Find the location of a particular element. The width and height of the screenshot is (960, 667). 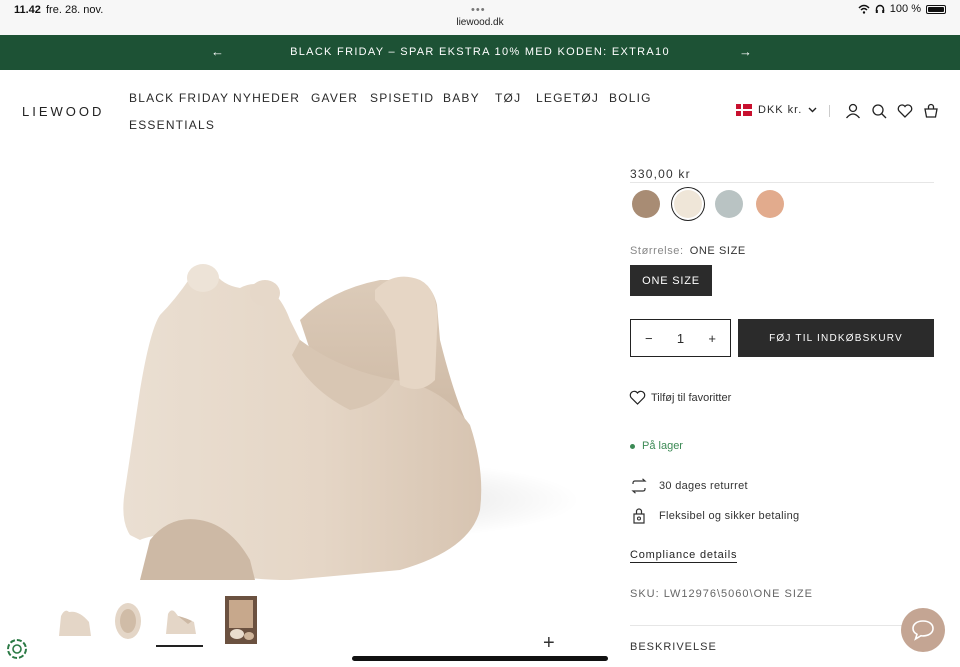

active-thumbnail-indicator is located at coordinates (179, 646).